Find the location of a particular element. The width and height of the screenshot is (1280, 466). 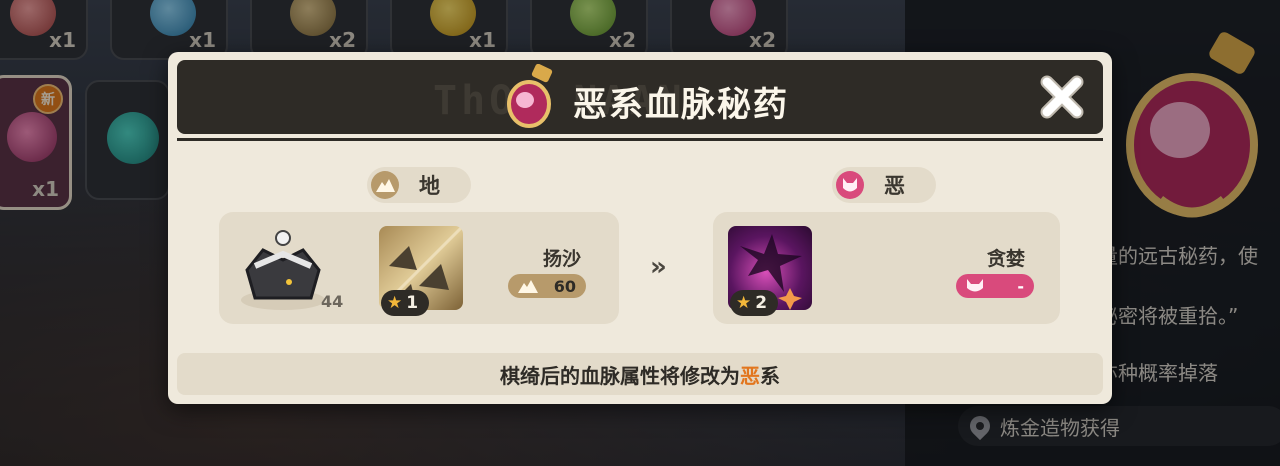

skill-card-before: 44 ★ 1 扬沙 60 is located at coordinates (419, 268).